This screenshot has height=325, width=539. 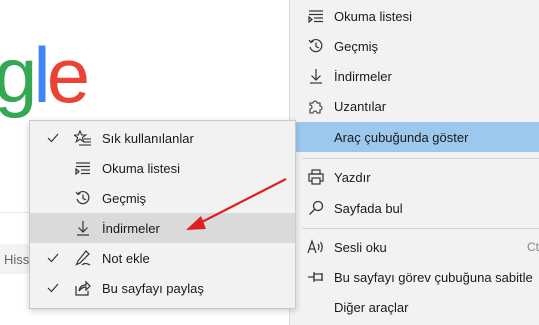 What do you see at coordinates (360, 247) in the screenshot?
I see `menu-item-label: Sesli oku` at bounding box center [360, 247].